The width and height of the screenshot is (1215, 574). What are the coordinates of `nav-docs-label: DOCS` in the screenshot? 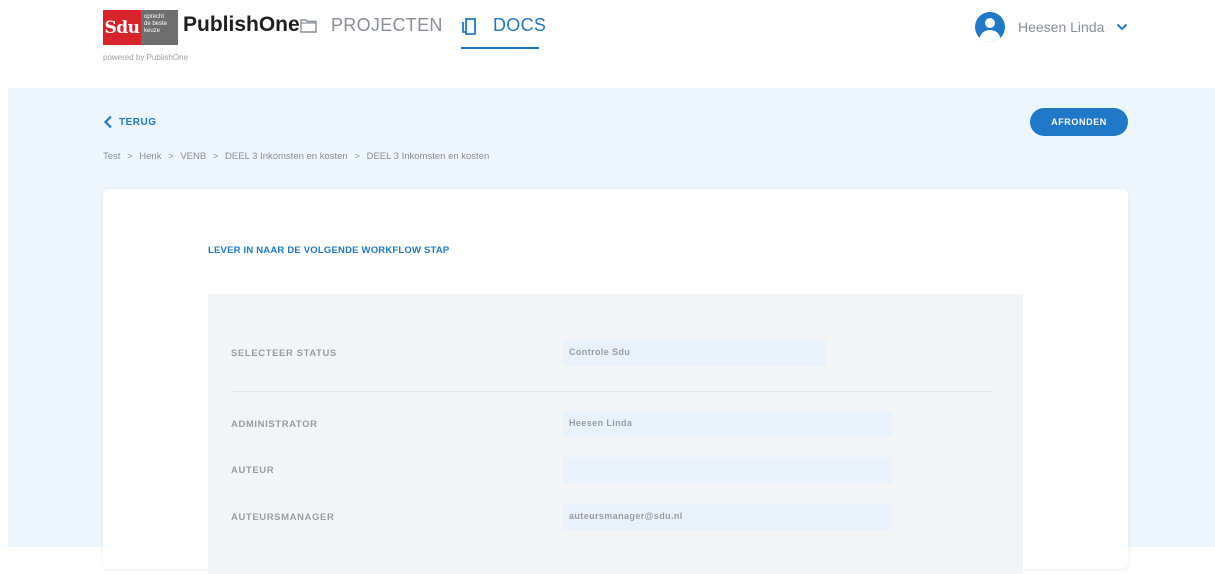 It's located at (520, 25).